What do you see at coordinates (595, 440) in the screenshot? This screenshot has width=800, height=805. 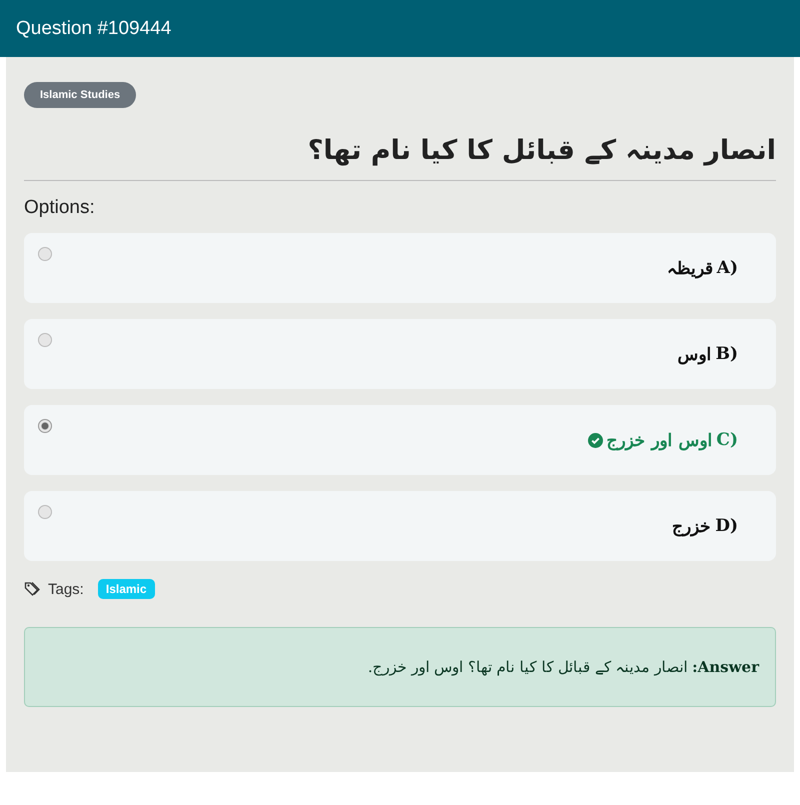 I see `check-circle-icon` at bounding box center [595, 440].